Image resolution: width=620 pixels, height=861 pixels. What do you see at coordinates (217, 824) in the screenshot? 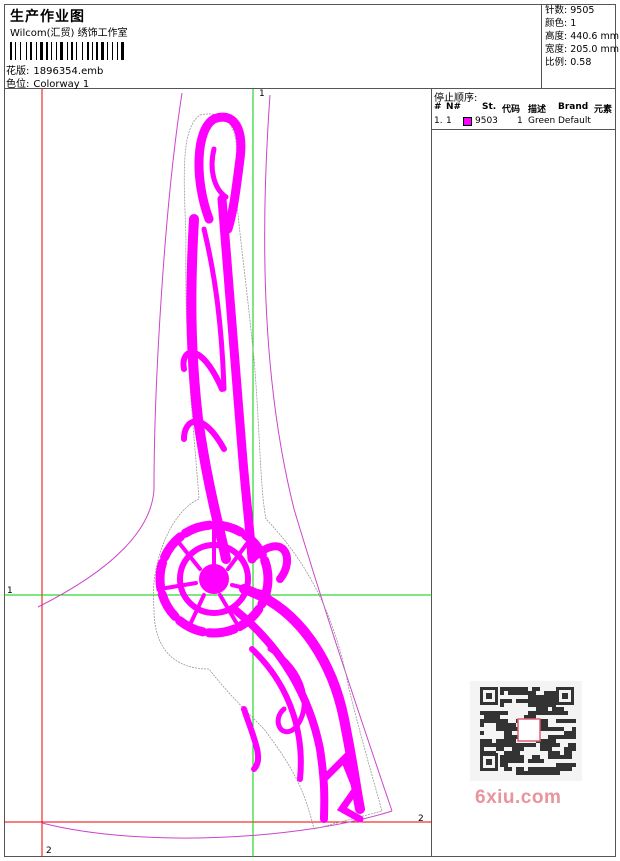
I see `garment-hem-outline` at bounding box center [217, 824].